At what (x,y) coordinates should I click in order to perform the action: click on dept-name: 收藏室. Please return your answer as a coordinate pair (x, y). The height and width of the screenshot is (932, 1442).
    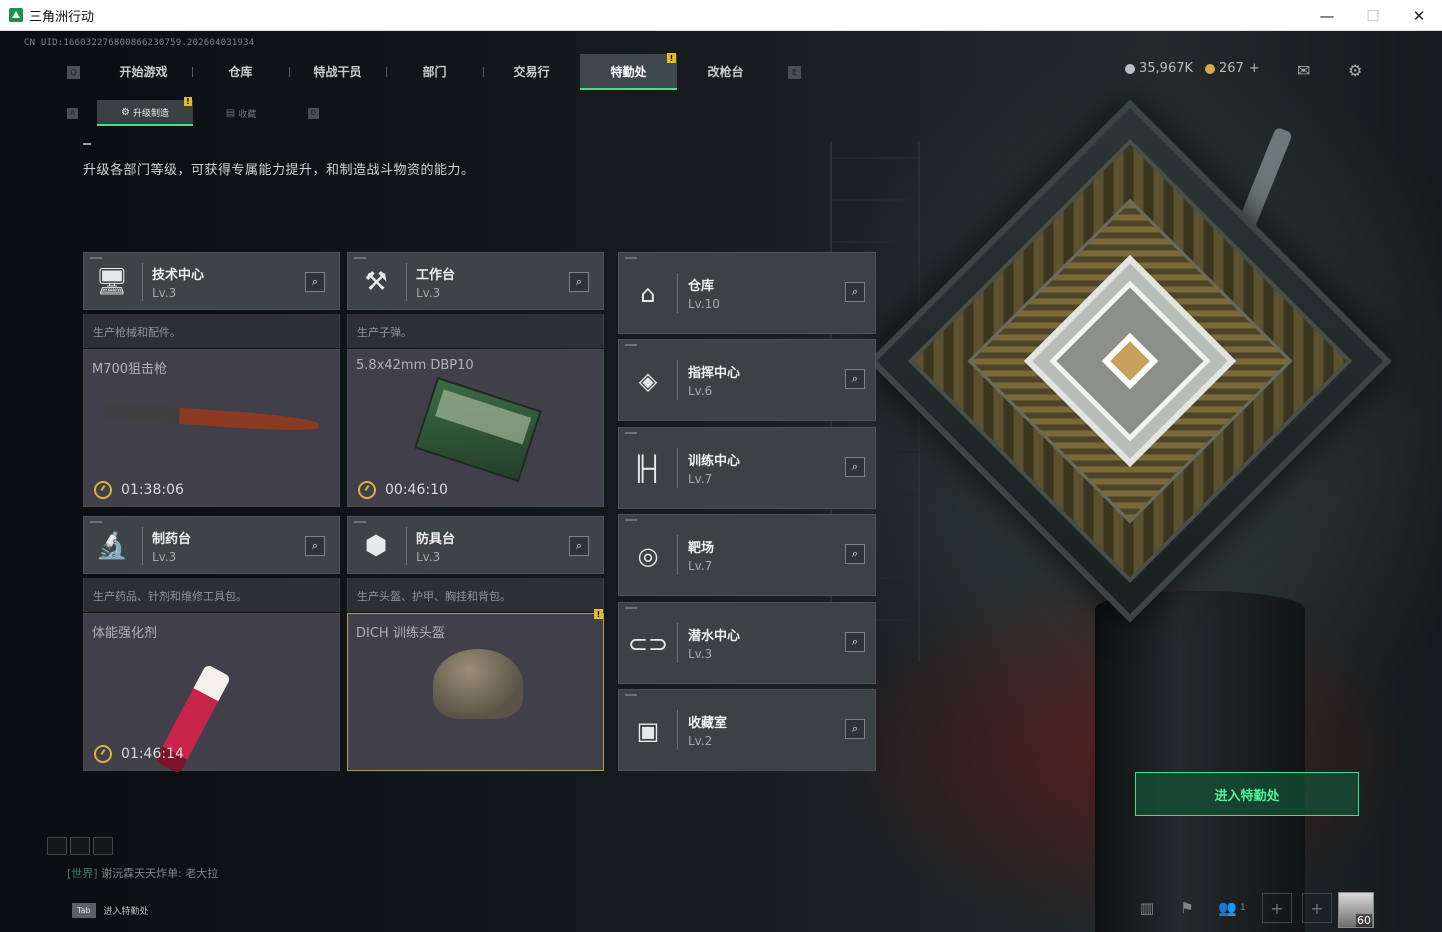
    Looking at the image, I should click on (708, 723).